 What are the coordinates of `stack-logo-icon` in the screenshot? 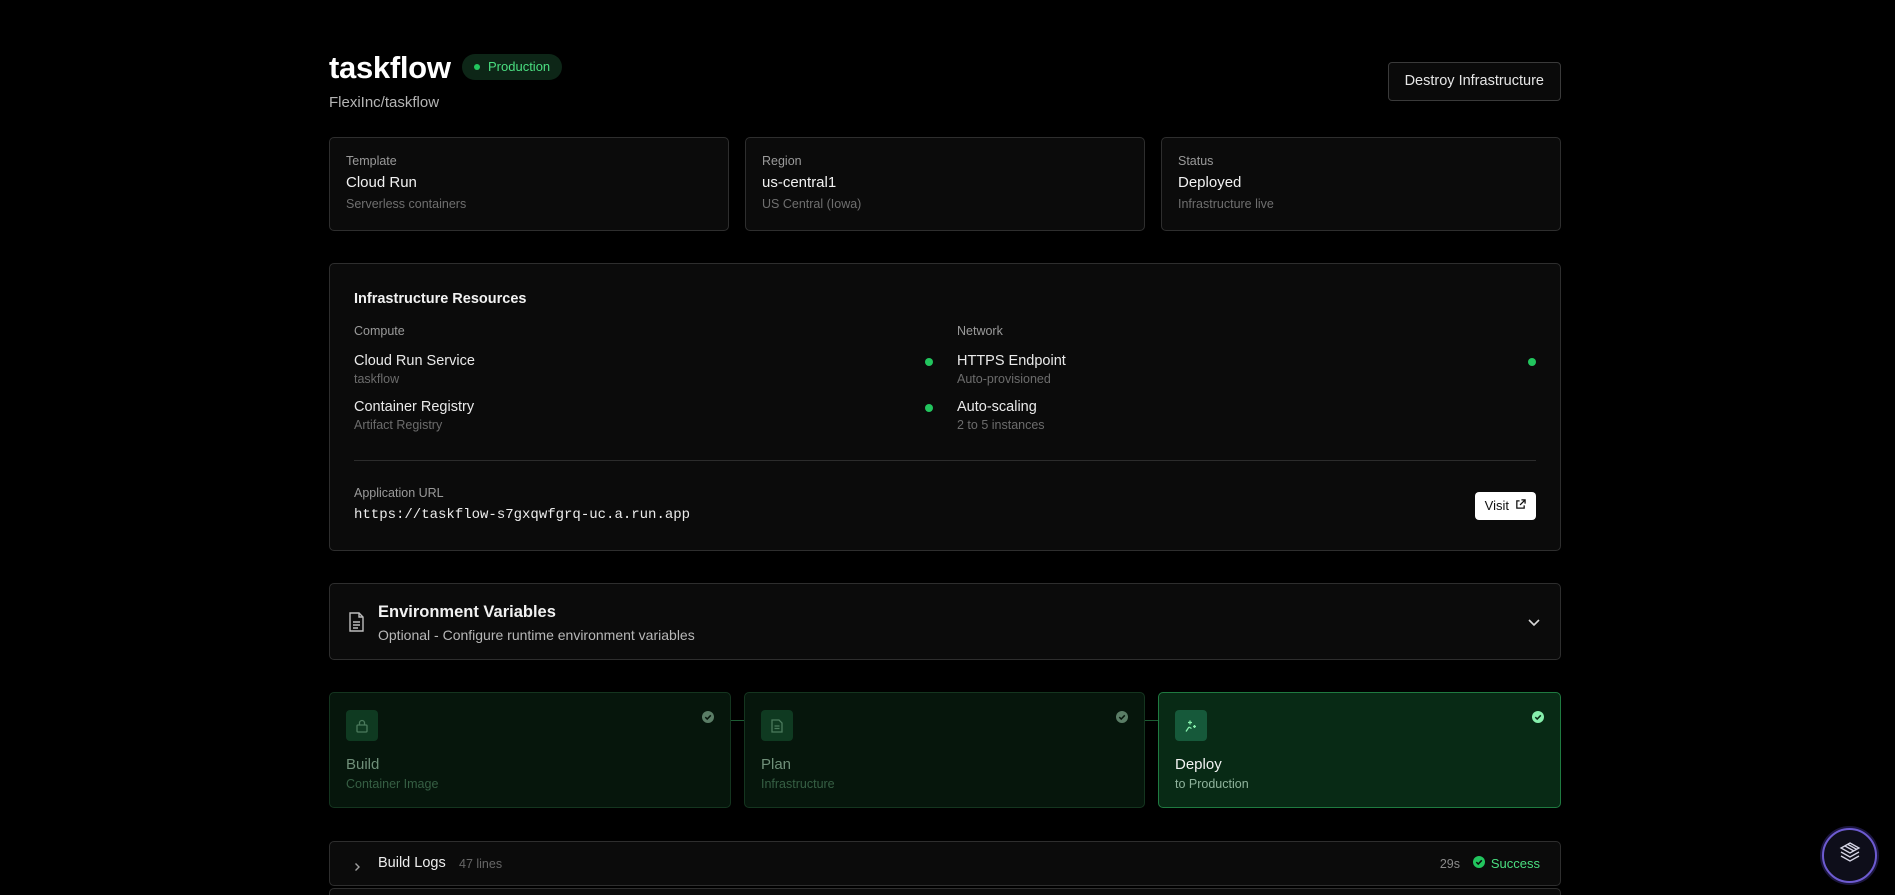 It's located at (1850, 855).